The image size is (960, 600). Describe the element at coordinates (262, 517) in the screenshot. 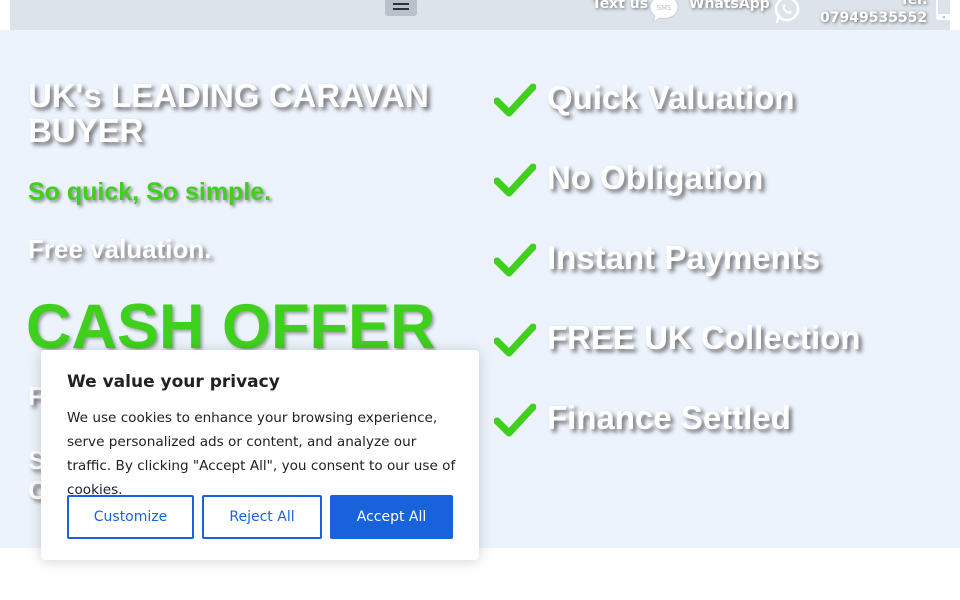

I see `reject-all-button: Reject All` at that location.